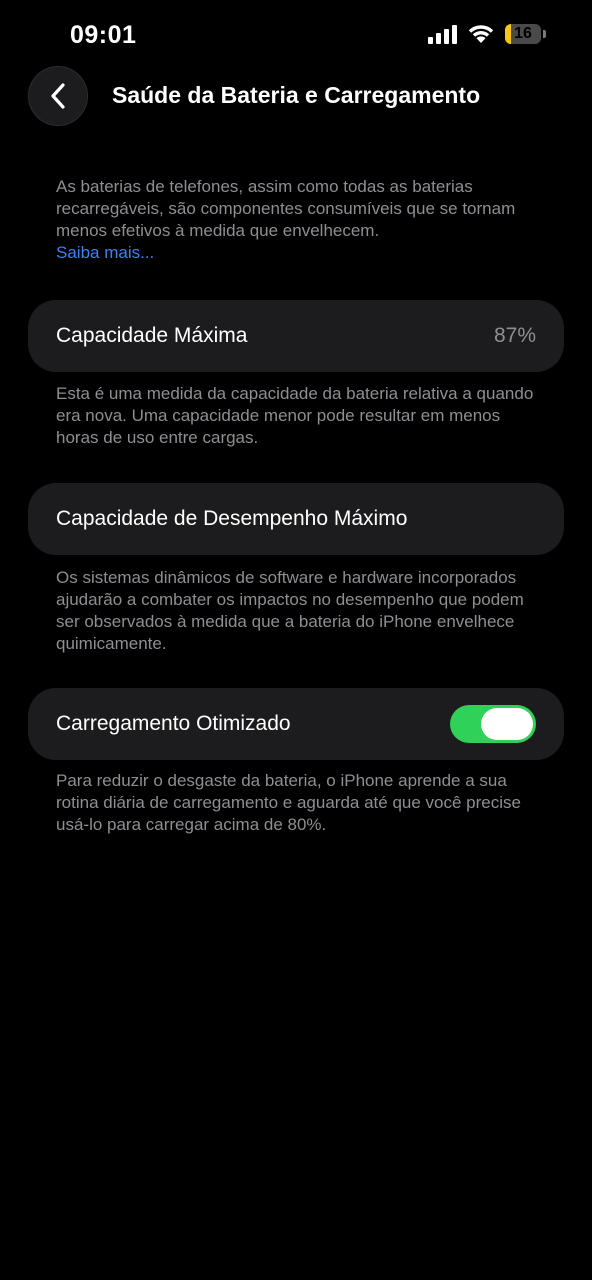  I want to click on optimized-charging-toggle, so click(493, 724).